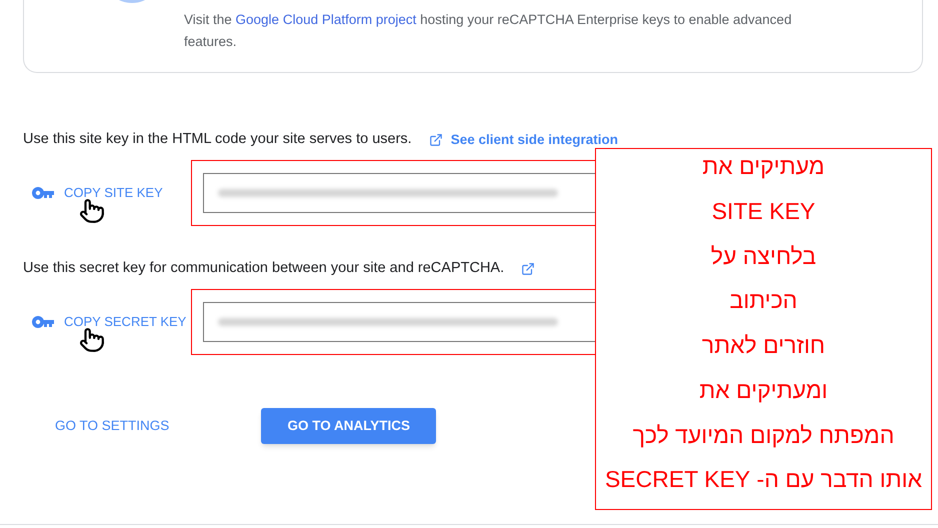 This screenshot has height=528, width=938. What do you see at coordinates (763, 435) in the screenshot?
I see `annotation-line: המפתח למקום המיועד לכך` at bounding box center [763, 435].